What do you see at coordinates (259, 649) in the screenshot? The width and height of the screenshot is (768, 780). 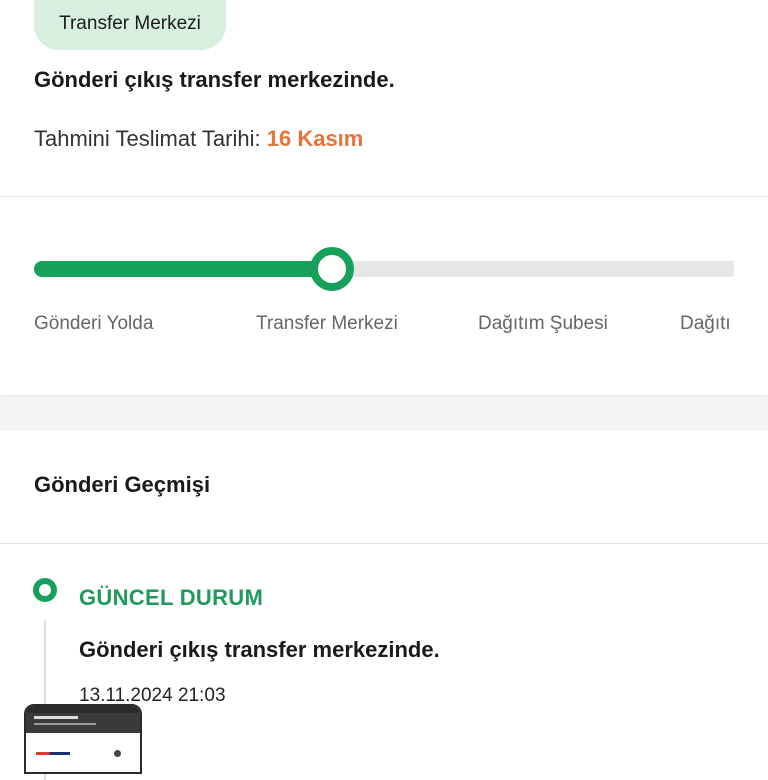 I see `event-description: Gönderi çıkış transfer merkezinde.` at bounding box center [259, 649].